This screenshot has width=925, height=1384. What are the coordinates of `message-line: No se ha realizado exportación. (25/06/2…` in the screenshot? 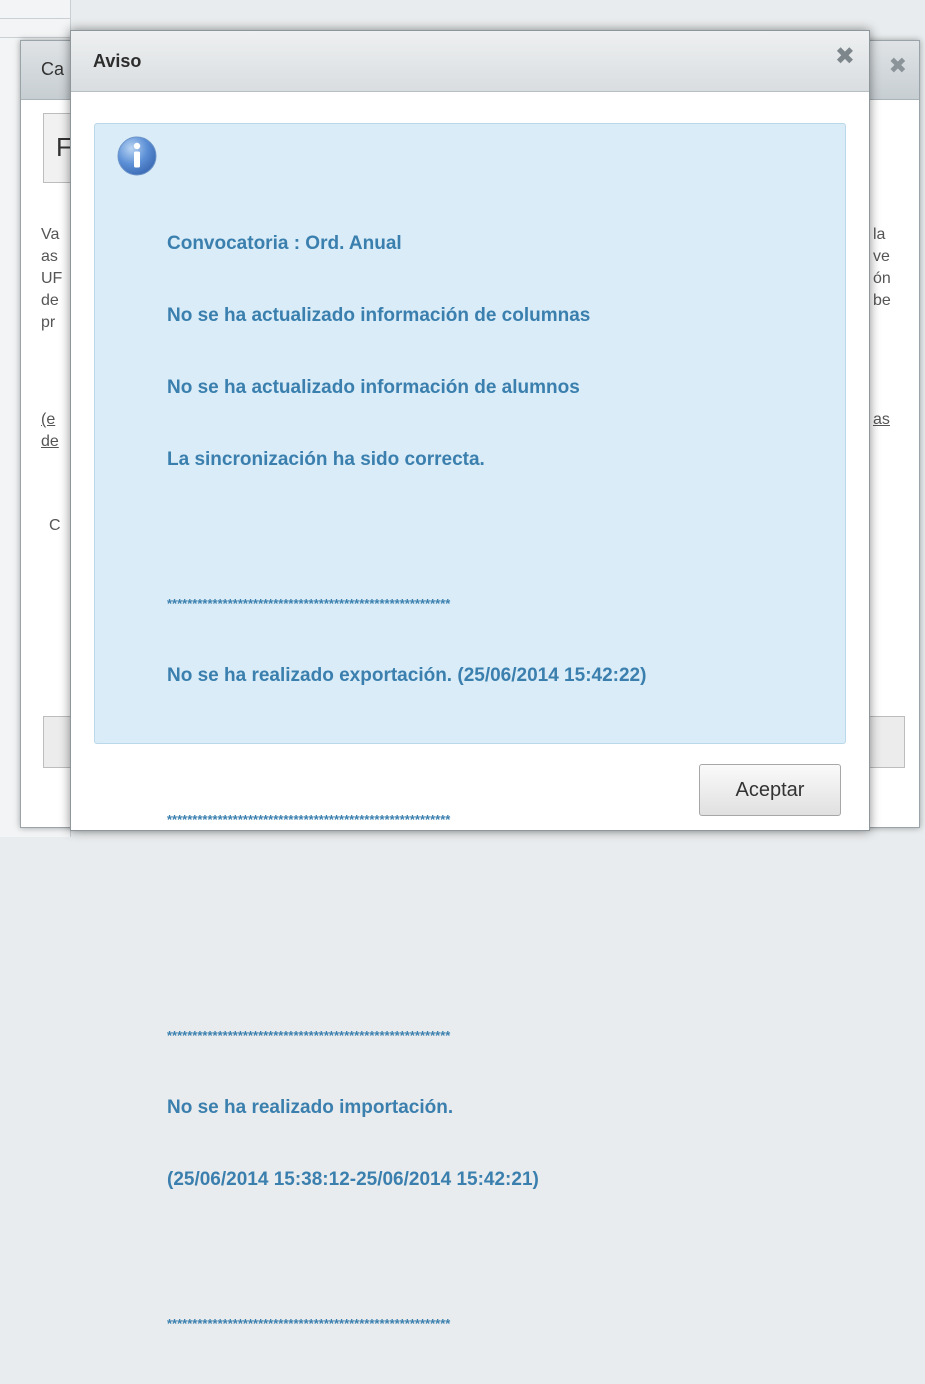 It's located at (407, 675).